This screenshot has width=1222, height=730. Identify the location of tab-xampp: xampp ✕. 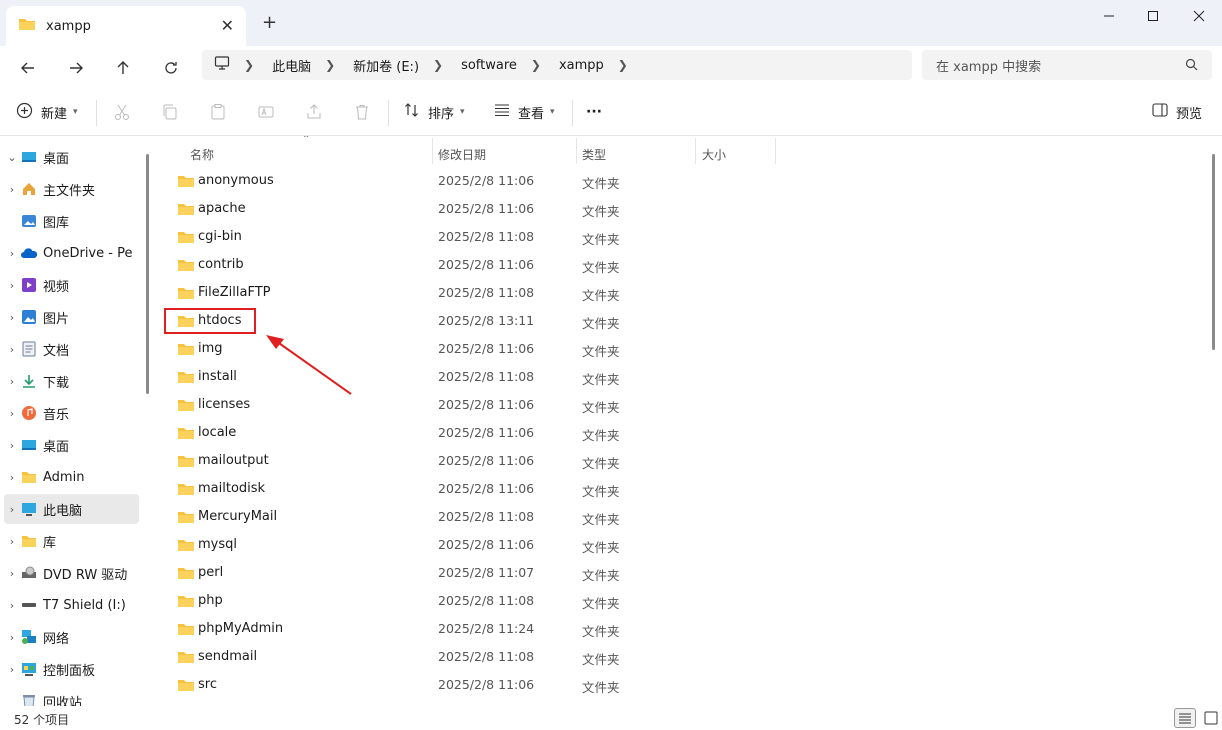
(126, 26).